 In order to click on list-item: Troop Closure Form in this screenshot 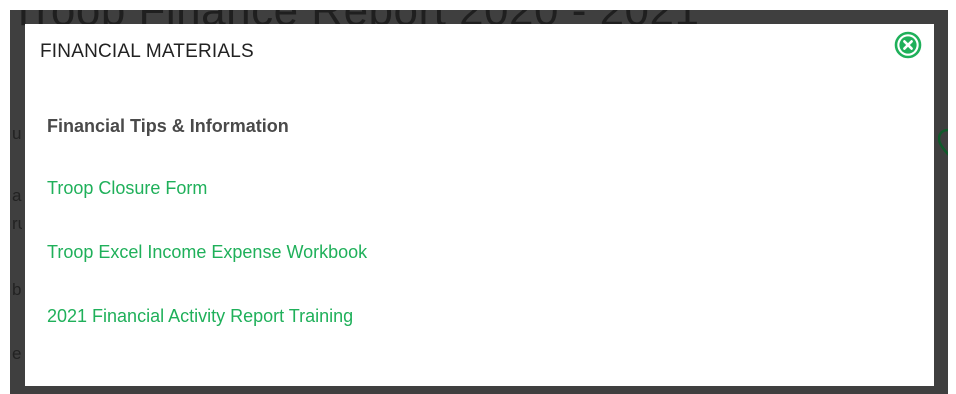, I will do `click(480, 189)`.